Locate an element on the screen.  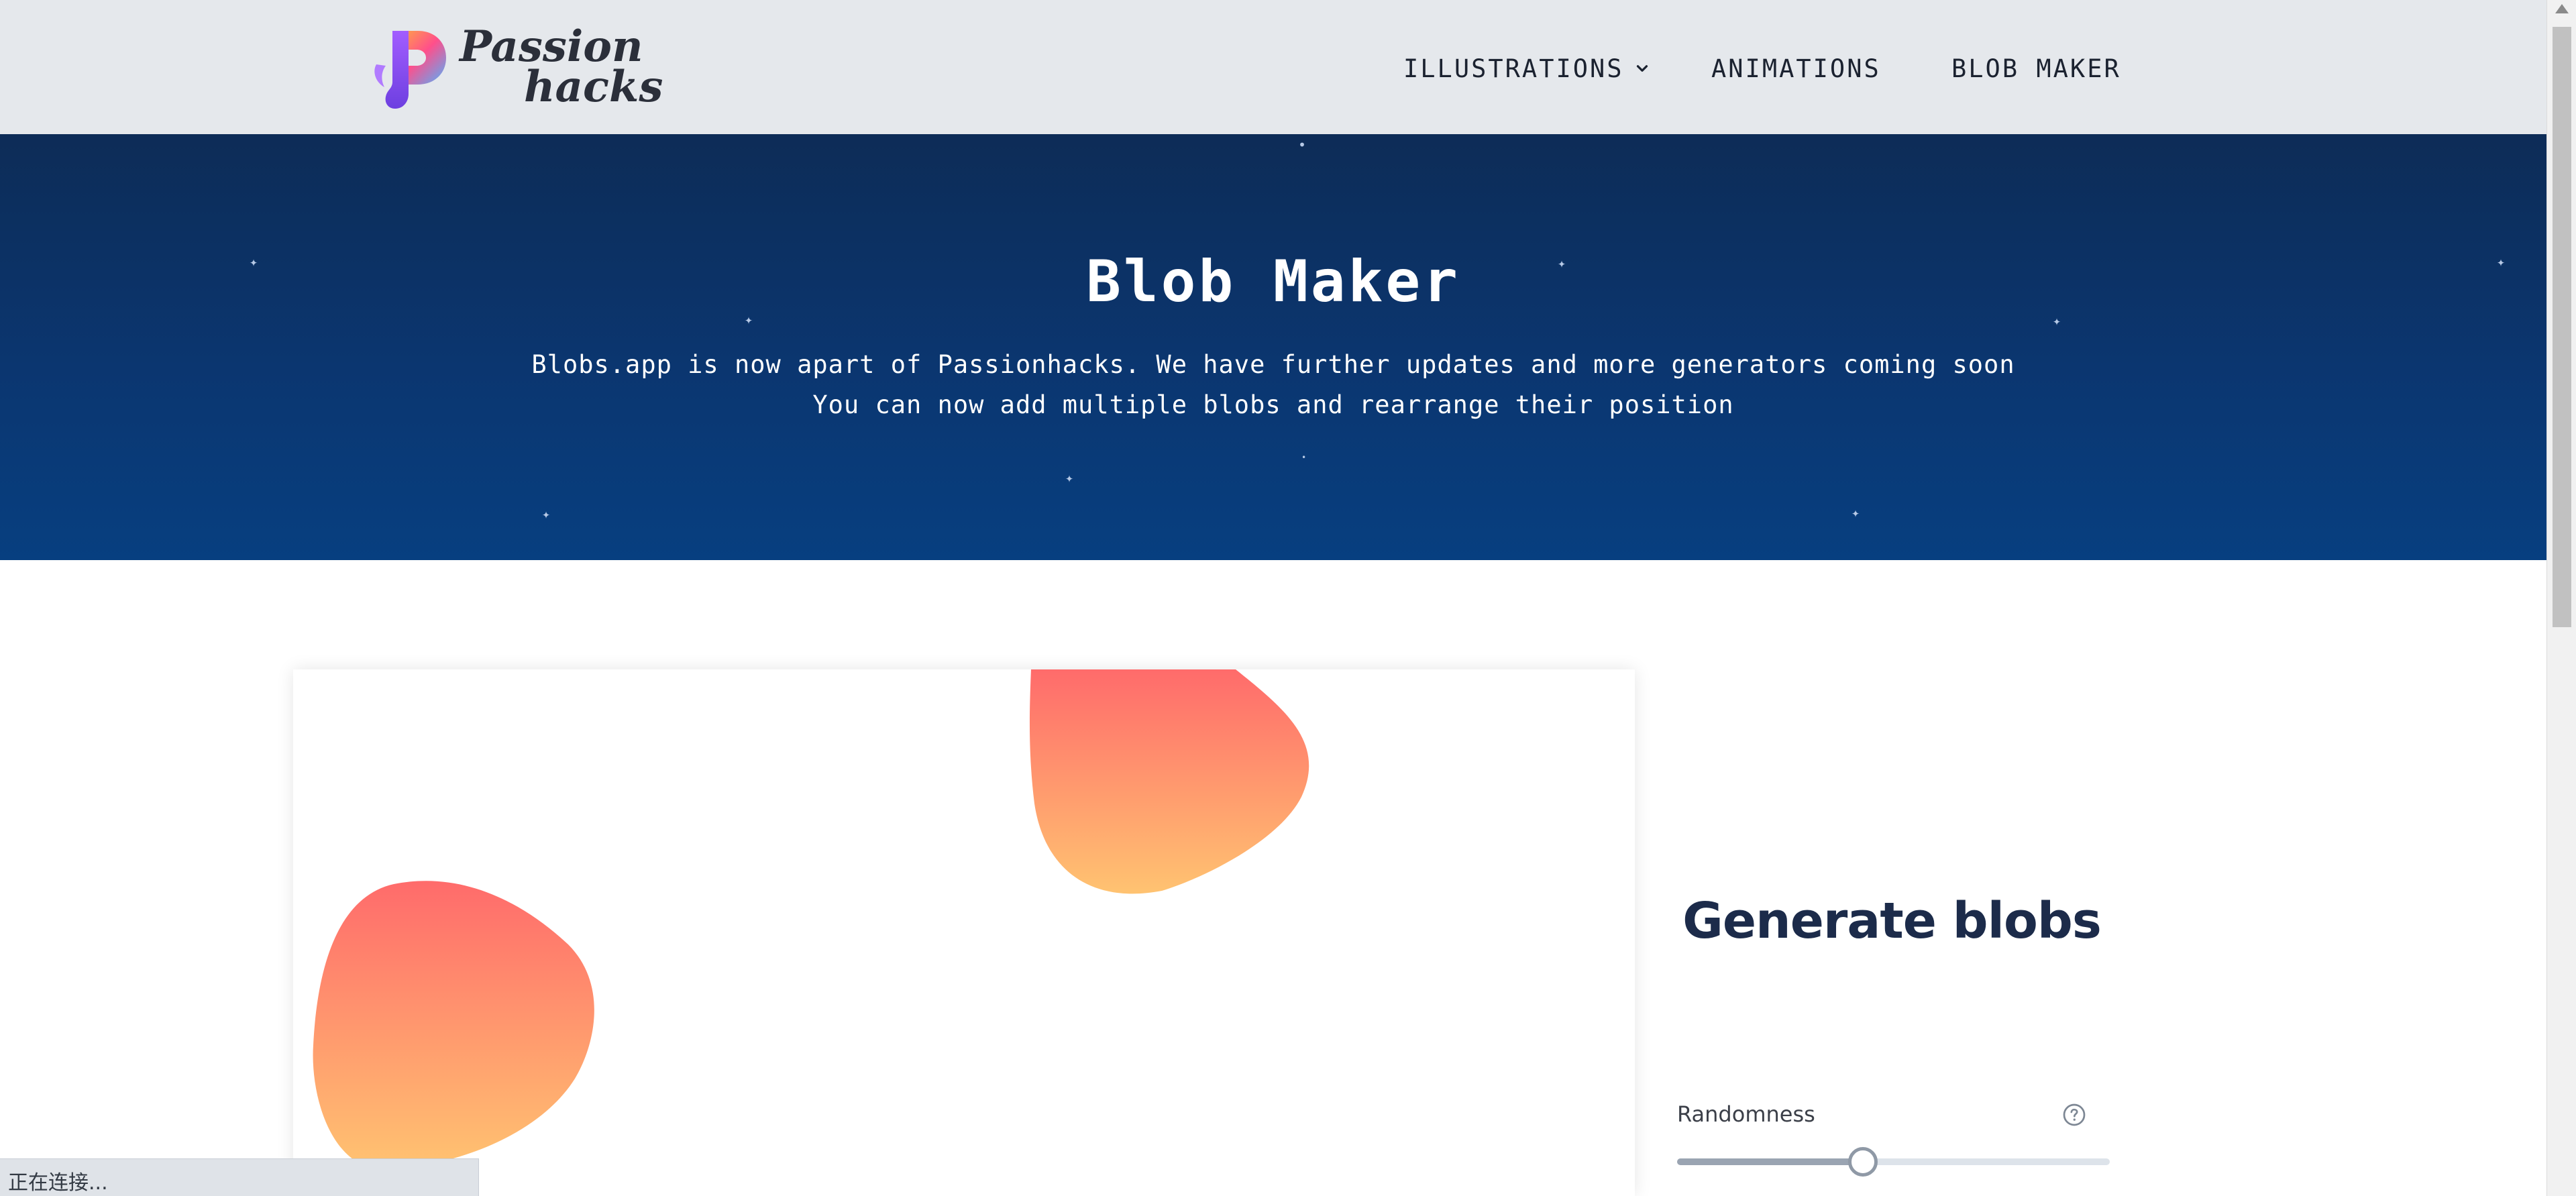
blob-shape-top is located at coordinates (1022, 782).